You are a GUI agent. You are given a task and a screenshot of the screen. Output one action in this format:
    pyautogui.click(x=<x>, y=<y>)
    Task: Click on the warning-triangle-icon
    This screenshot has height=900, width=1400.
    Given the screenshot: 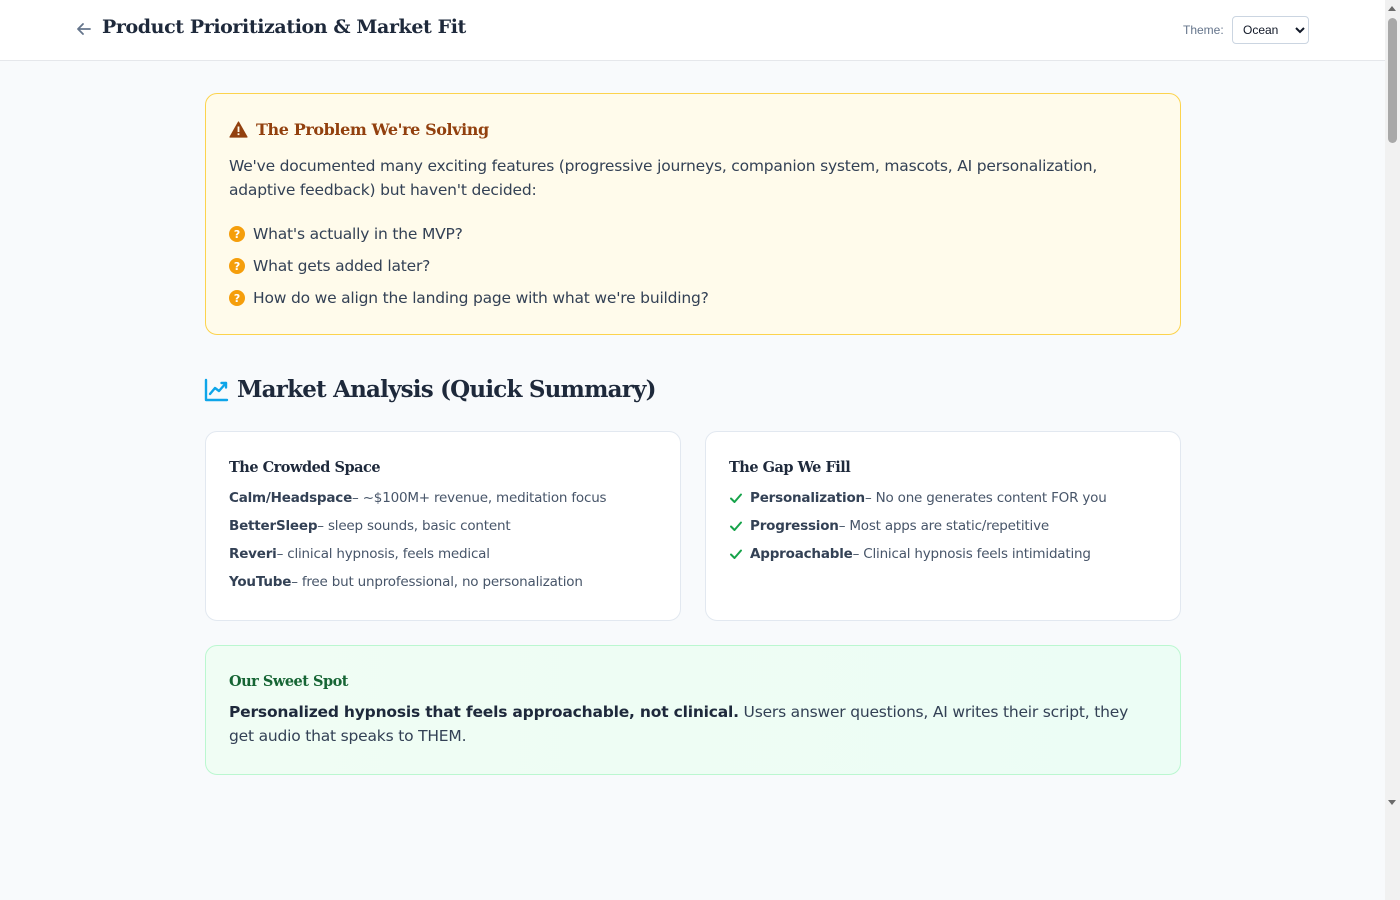 What is the action you would take?
    pyautogui.click(x=238, y=129)
    